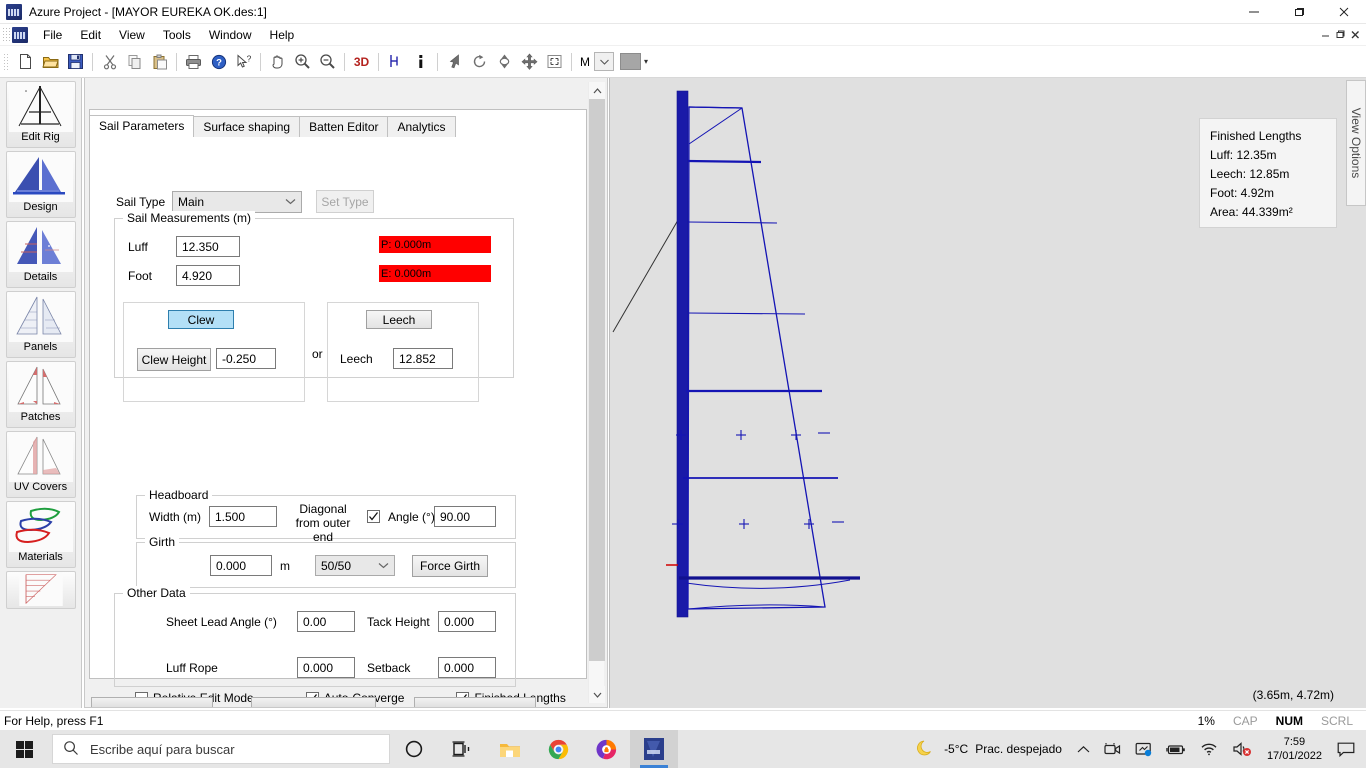 The width and height of the screenshot is (1366, 768). Describe the element at coordinates (1242, 749) in the screenshot. I see `volume-muted-icon` at that location.